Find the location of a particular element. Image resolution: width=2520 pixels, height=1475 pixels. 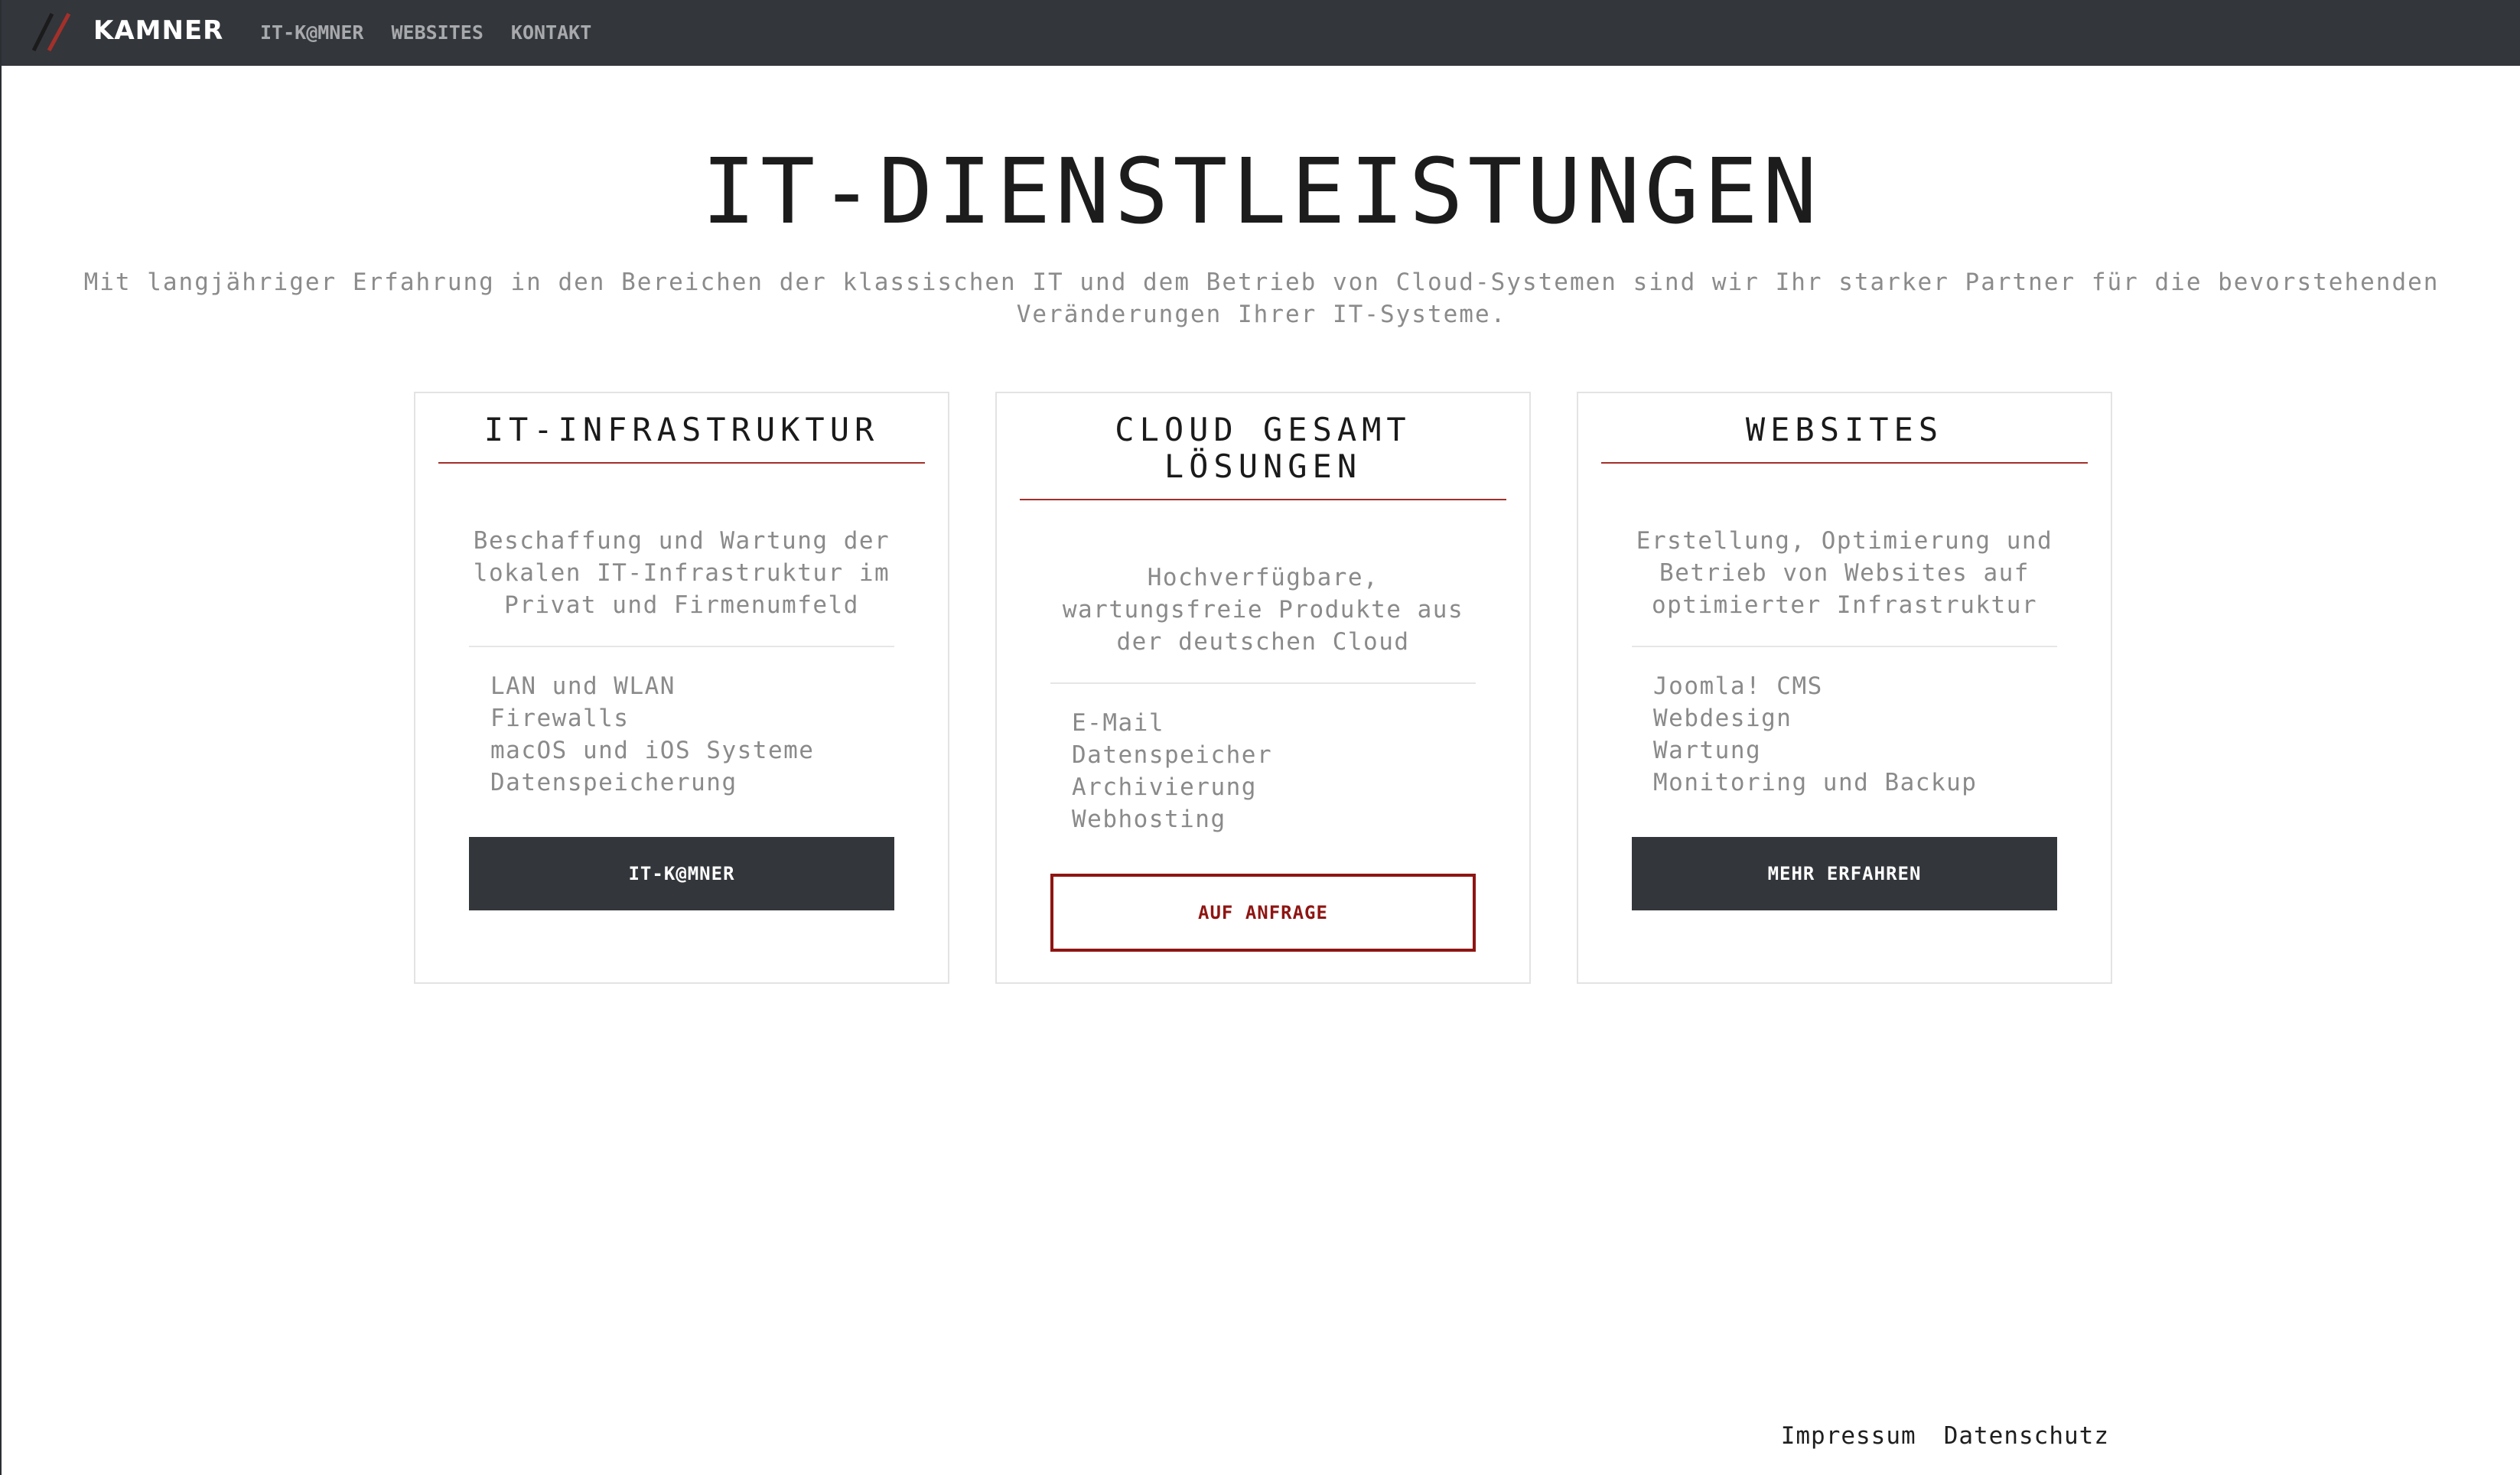

it-kamner-button: IT-K@MNER is located at coordinates (681, 873).